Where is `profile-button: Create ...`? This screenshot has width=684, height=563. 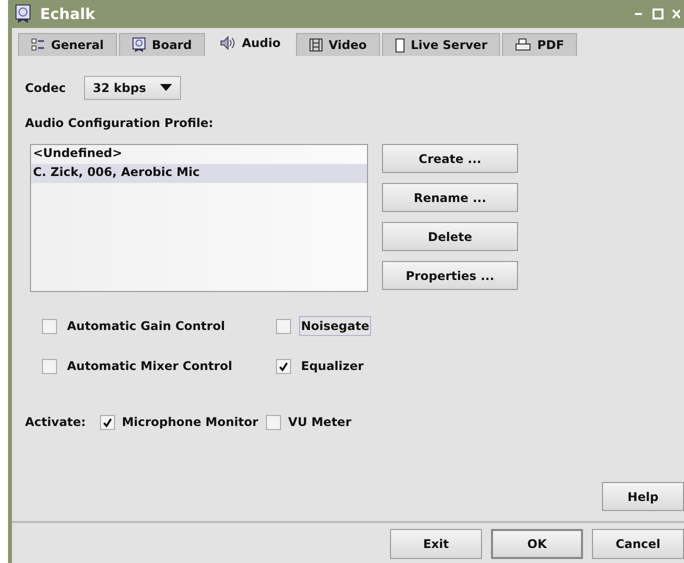 profile-button: Create ... is located at coordinates (450, 158).